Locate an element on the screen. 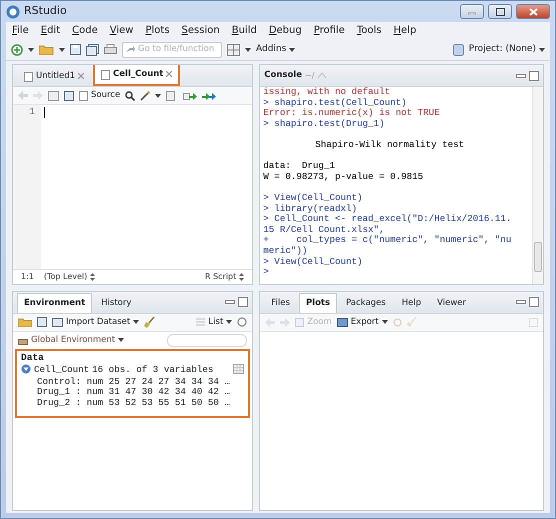 The width and height of the screenshot is (556, 519). file-type-selector: R Script is located at coordinates (224, 276).